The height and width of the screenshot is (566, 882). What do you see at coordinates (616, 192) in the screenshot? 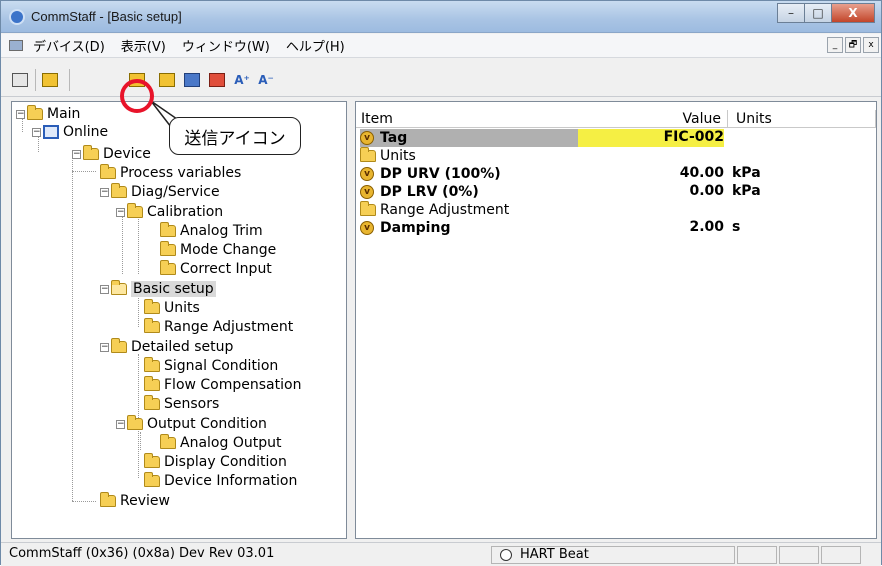
I see `list-row-dp-lrv: v DP LRV (0%) 0.00 kPa` at bounding box center [616, 192].